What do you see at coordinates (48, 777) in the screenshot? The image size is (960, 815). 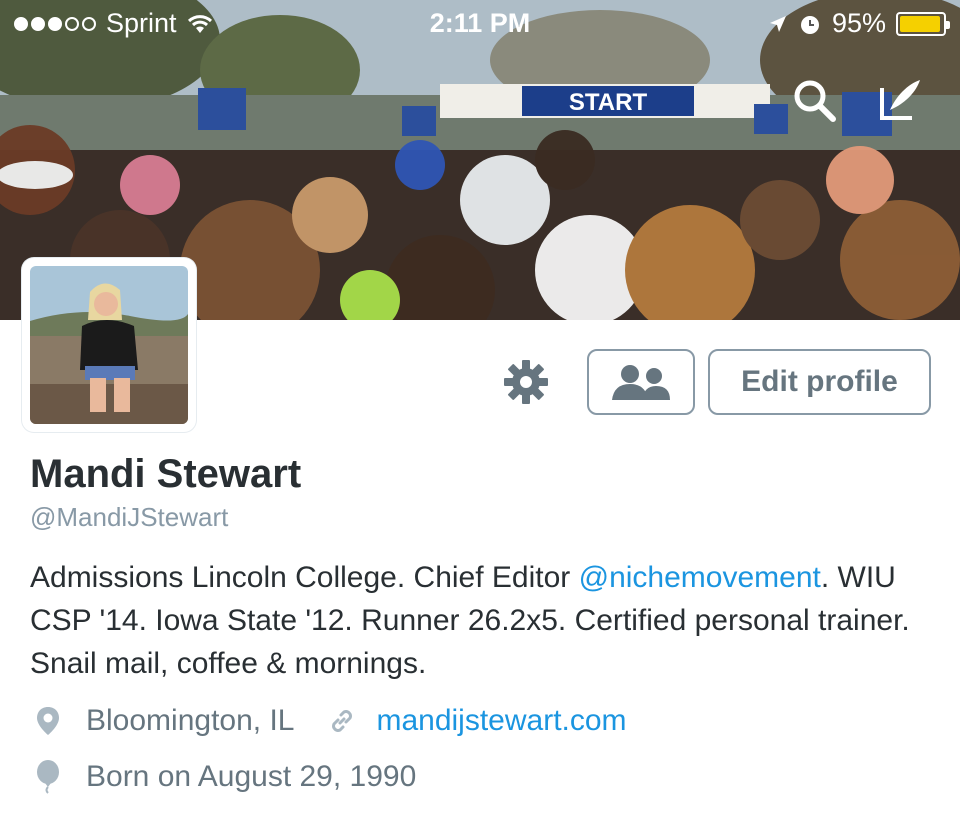 I see `balloon-icon` at bounding box center [48, 777].